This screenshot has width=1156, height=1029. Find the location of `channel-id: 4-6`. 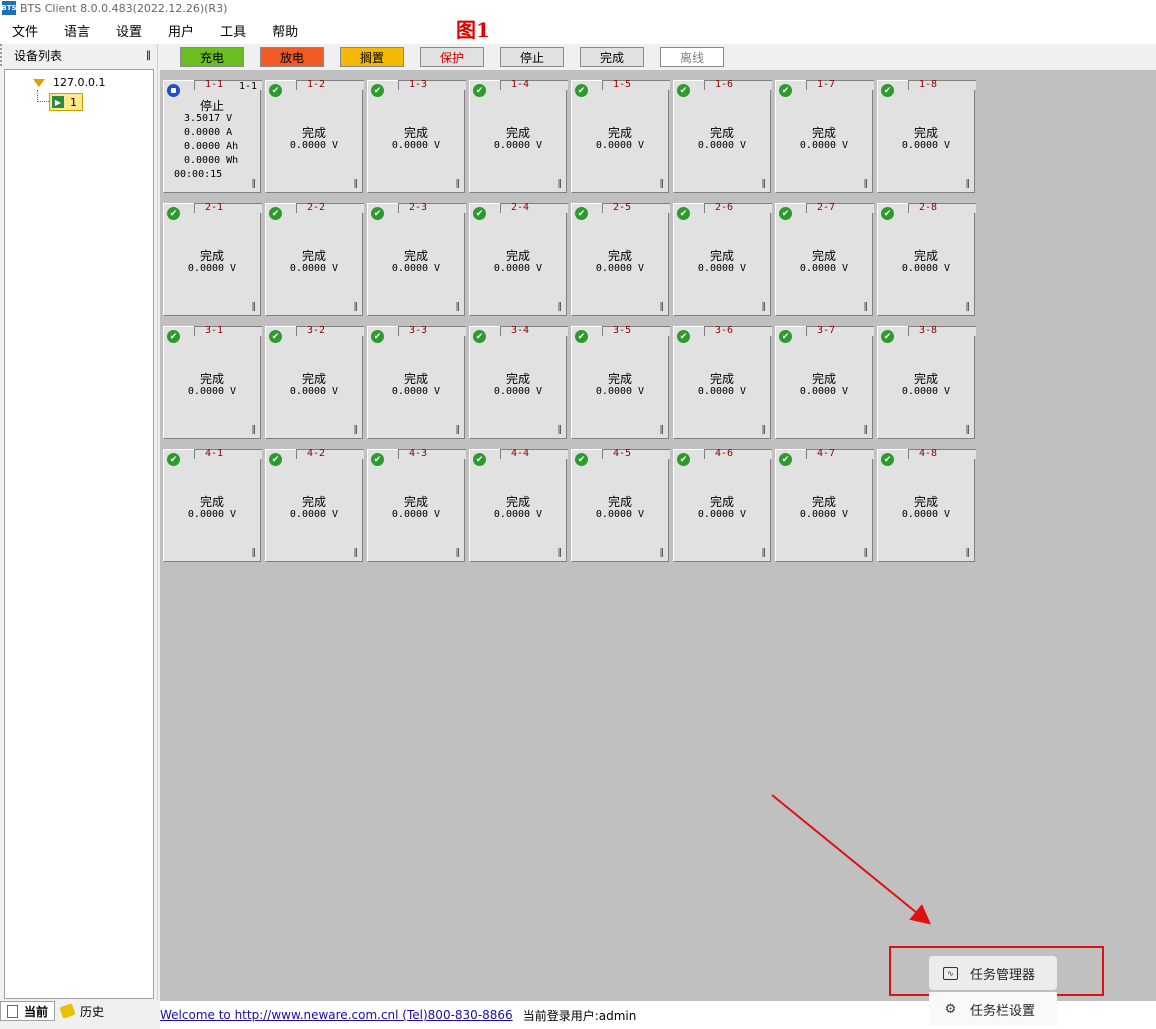

channel-id: 4-6 is located at coordinates (724, 453).